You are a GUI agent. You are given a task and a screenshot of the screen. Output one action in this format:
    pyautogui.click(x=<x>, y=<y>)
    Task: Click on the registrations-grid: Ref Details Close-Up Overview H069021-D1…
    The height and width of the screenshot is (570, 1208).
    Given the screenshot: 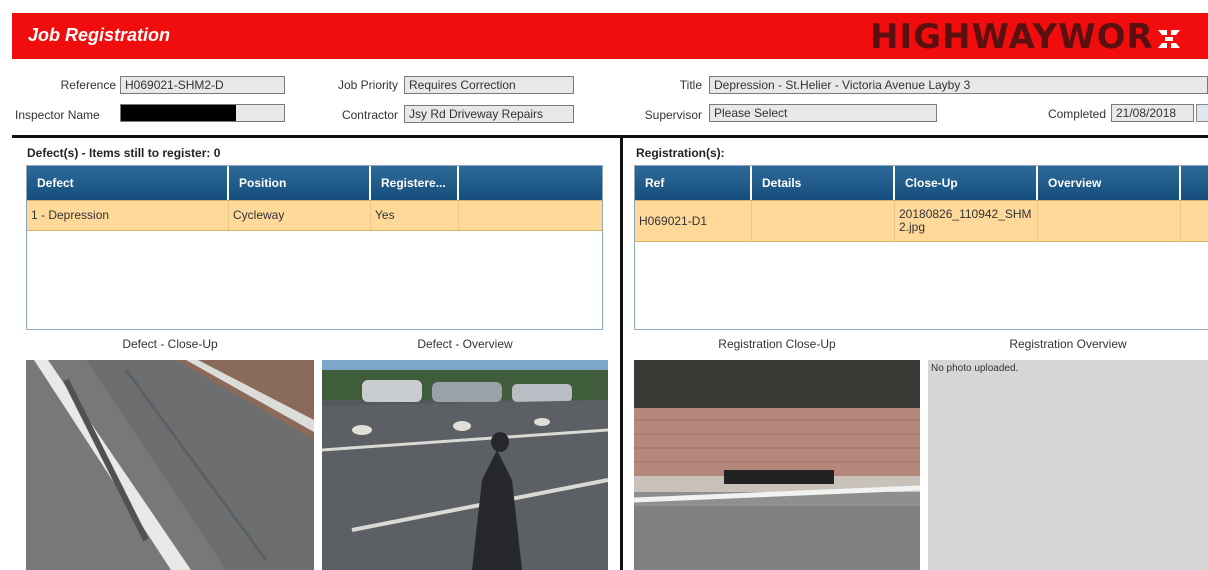 What is the action you would take?
    pyautogui.click(x=921, y=247)
    